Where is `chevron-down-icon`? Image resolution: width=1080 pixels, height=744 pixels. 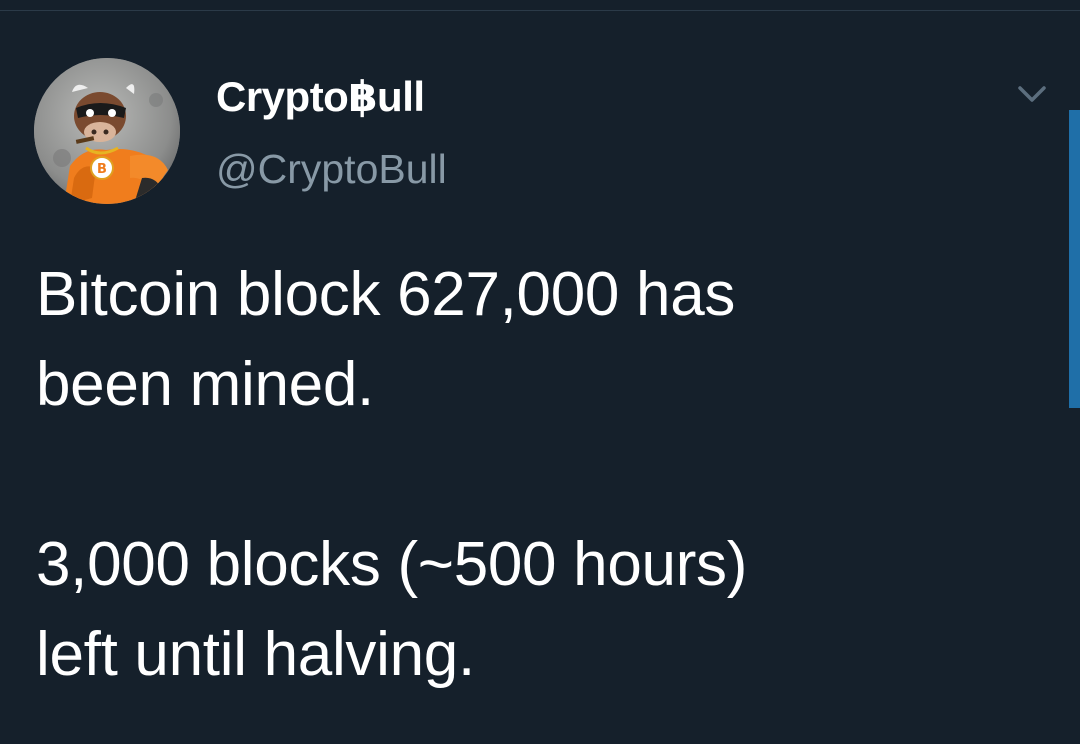
chevron-down-icon is located at coordinates (1032, 94).